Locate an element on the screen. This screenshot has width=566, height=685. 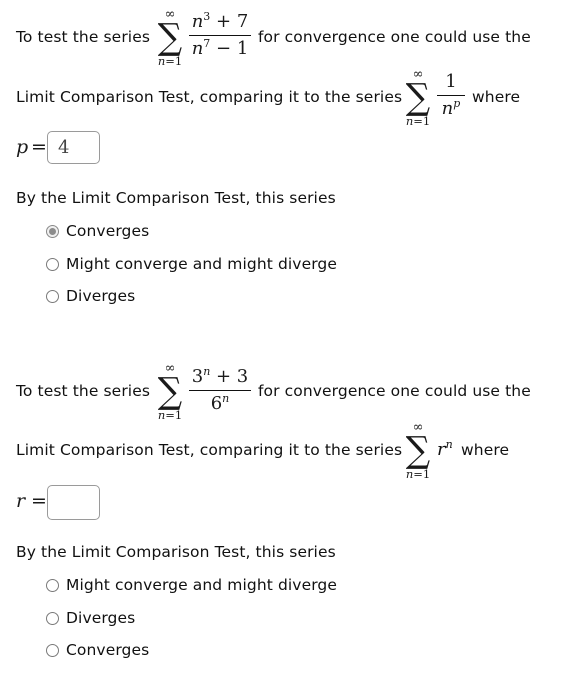
q1-series-sum: ∞ ∑ n=1 is located at coordinates (170, 38).